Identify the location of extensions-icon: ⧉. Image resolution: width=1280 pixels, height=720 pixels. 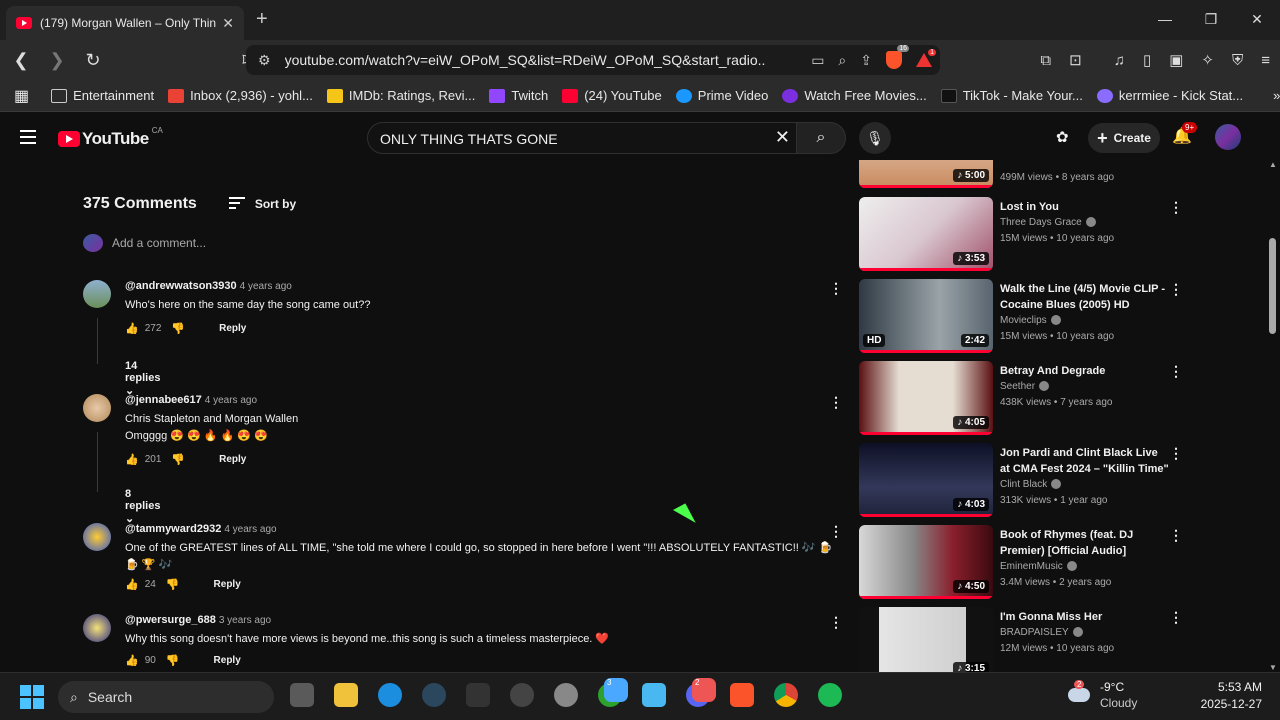
(1045, 60).